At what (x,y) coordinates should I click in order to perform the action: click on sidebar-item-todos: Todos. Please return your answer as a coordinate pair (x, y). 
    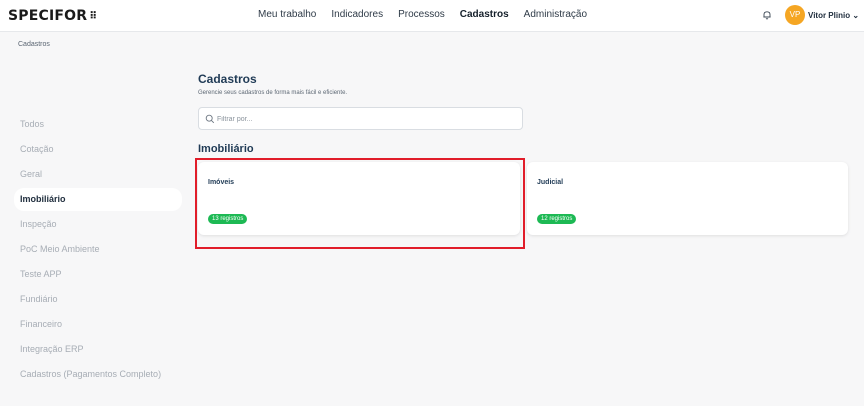
    Looking at the image, I should click on (98, 124).